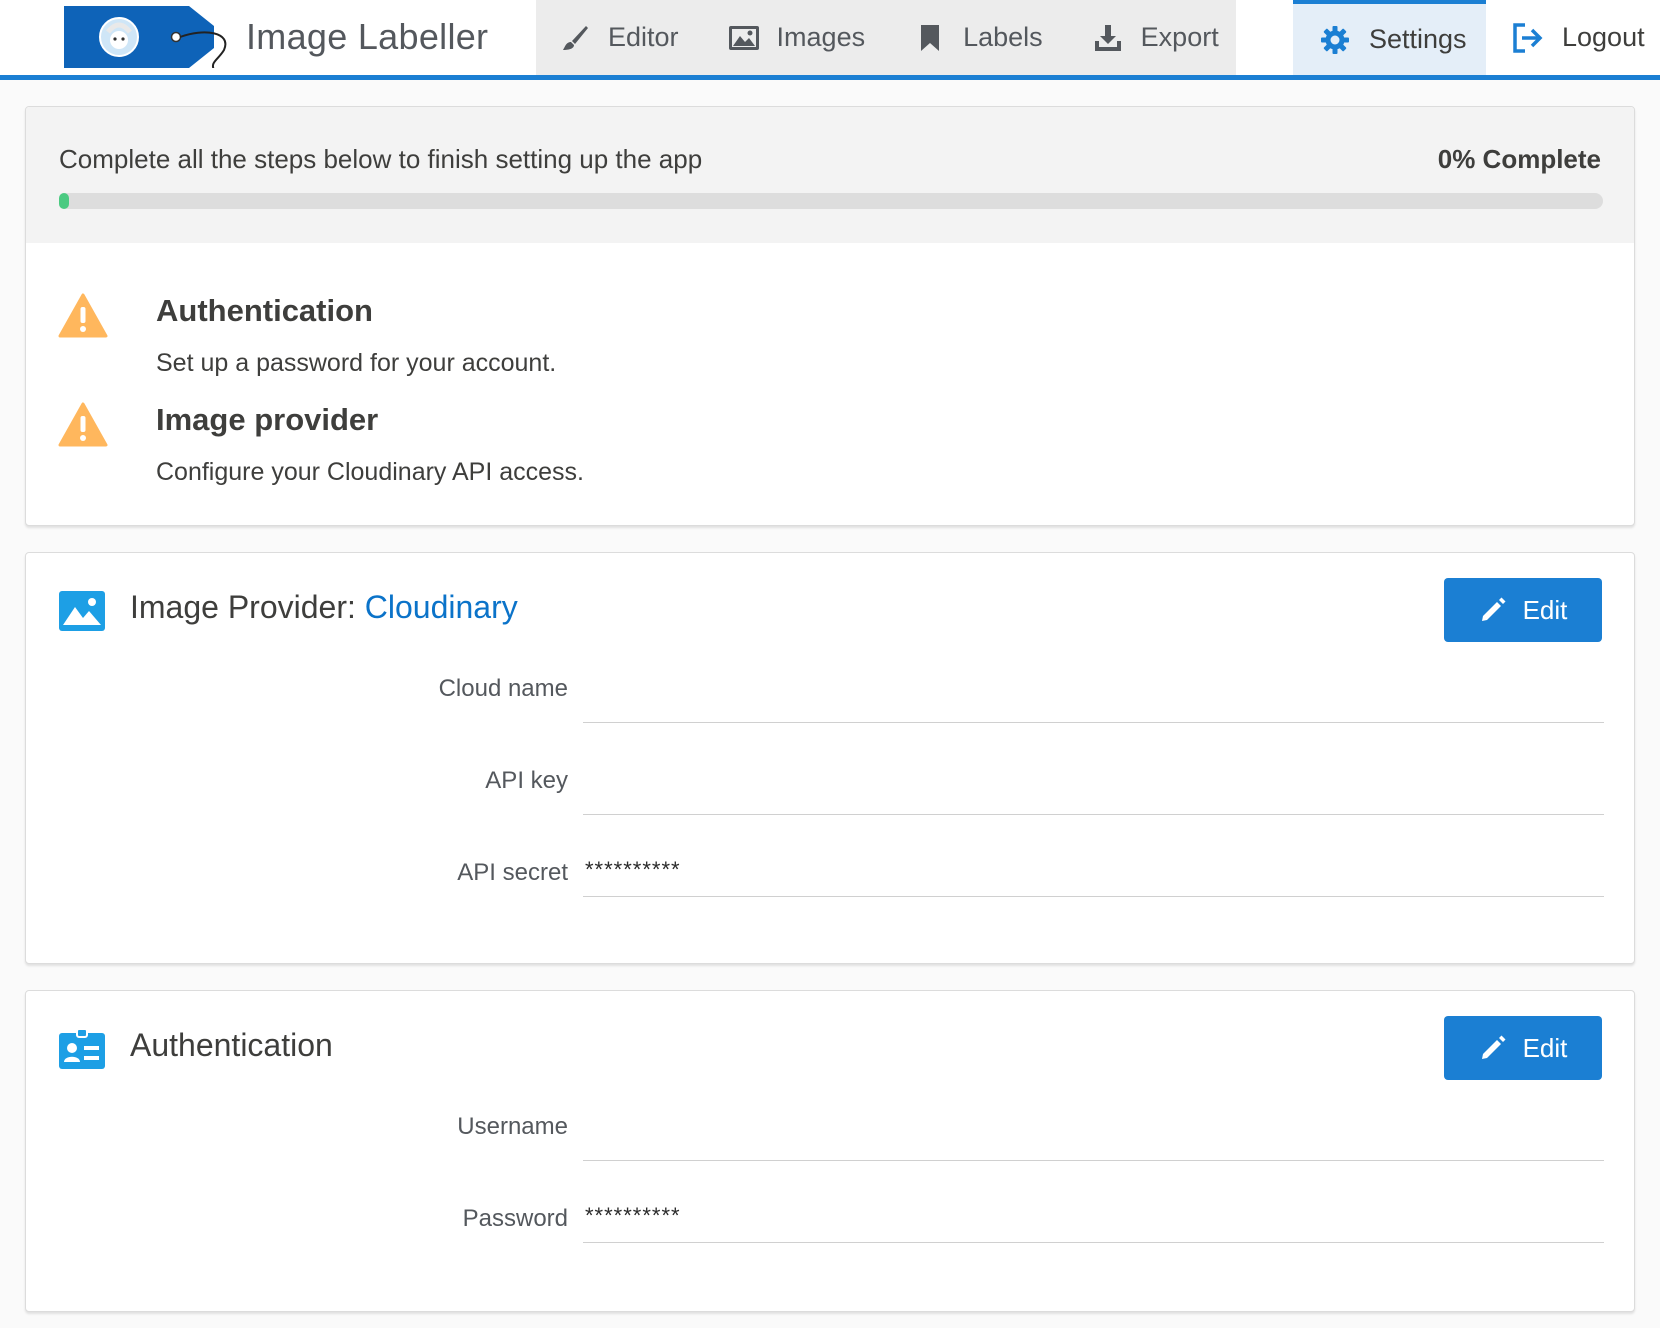 This screenshot has width=1660, height=1328. What do you see at coordinates (82, 1049) in the screenshot?
I see `id-card-icon` at bounding box center [82, 1049].